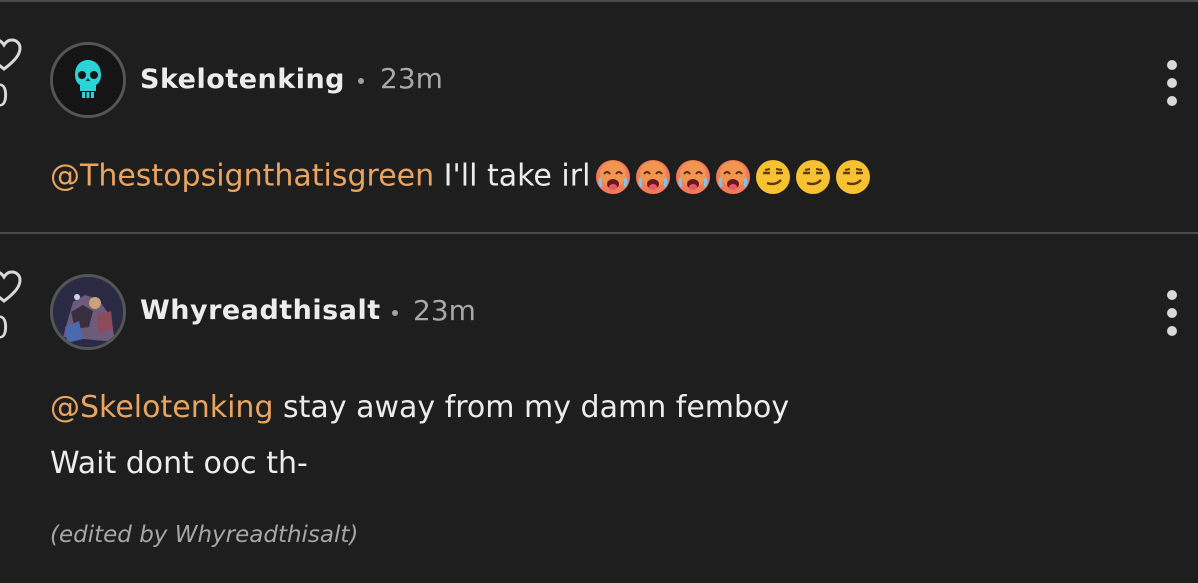 Image resolution: width=1198 pixels, height=583 pixels. Describe the element at coordinates (242, 176) in the screenshot. I see `user-mention: @Thestopsignthatisgreen` at that location.